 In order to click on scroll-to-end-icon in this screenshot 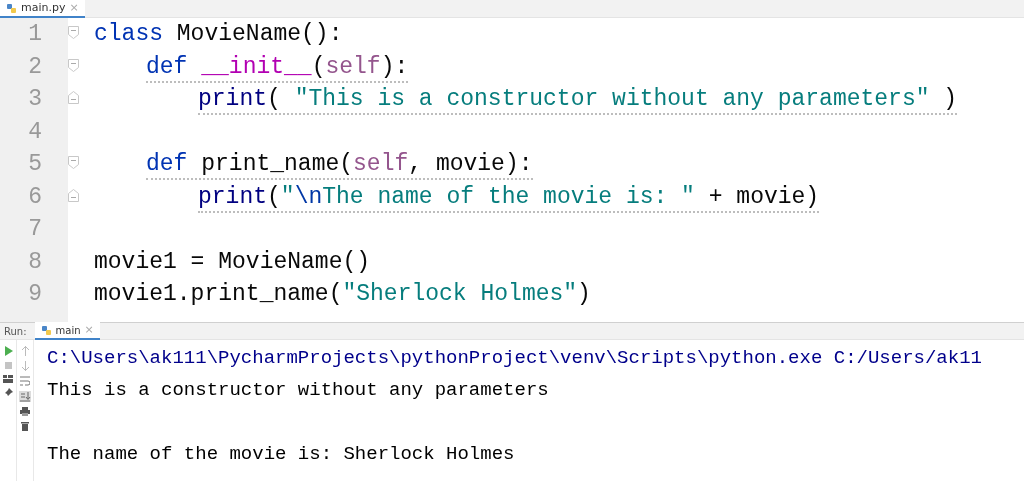, I will do `click(25, 396)`.